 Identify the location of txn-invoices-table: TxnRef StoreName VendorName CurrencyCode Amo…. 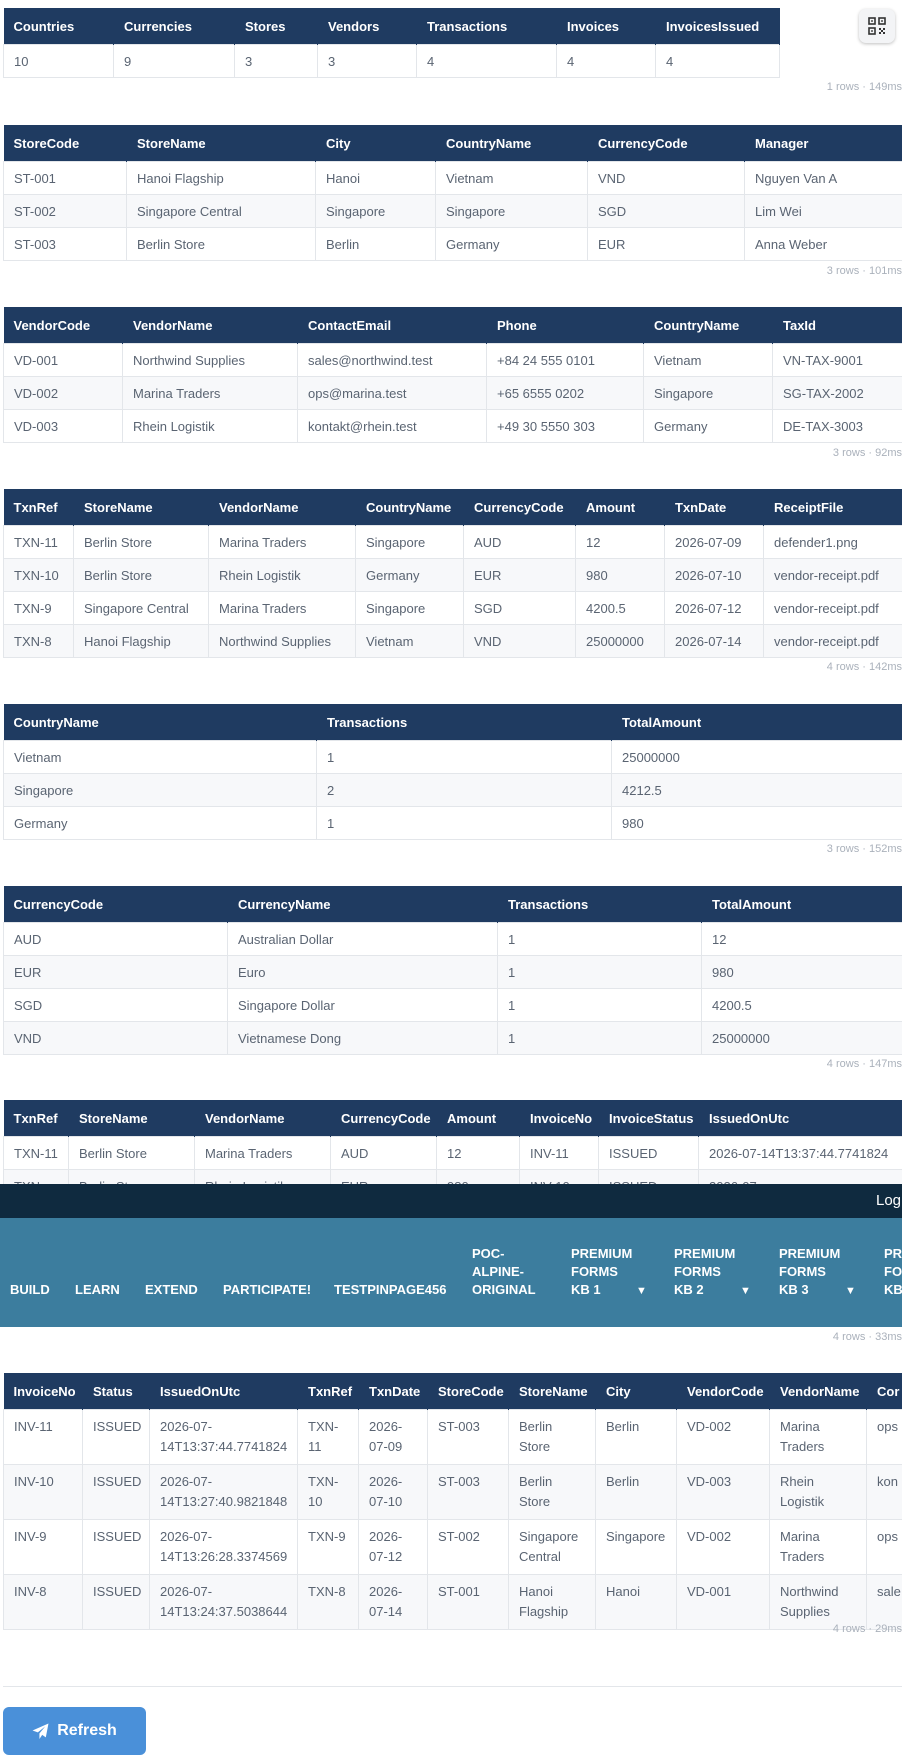
(452, 1142).